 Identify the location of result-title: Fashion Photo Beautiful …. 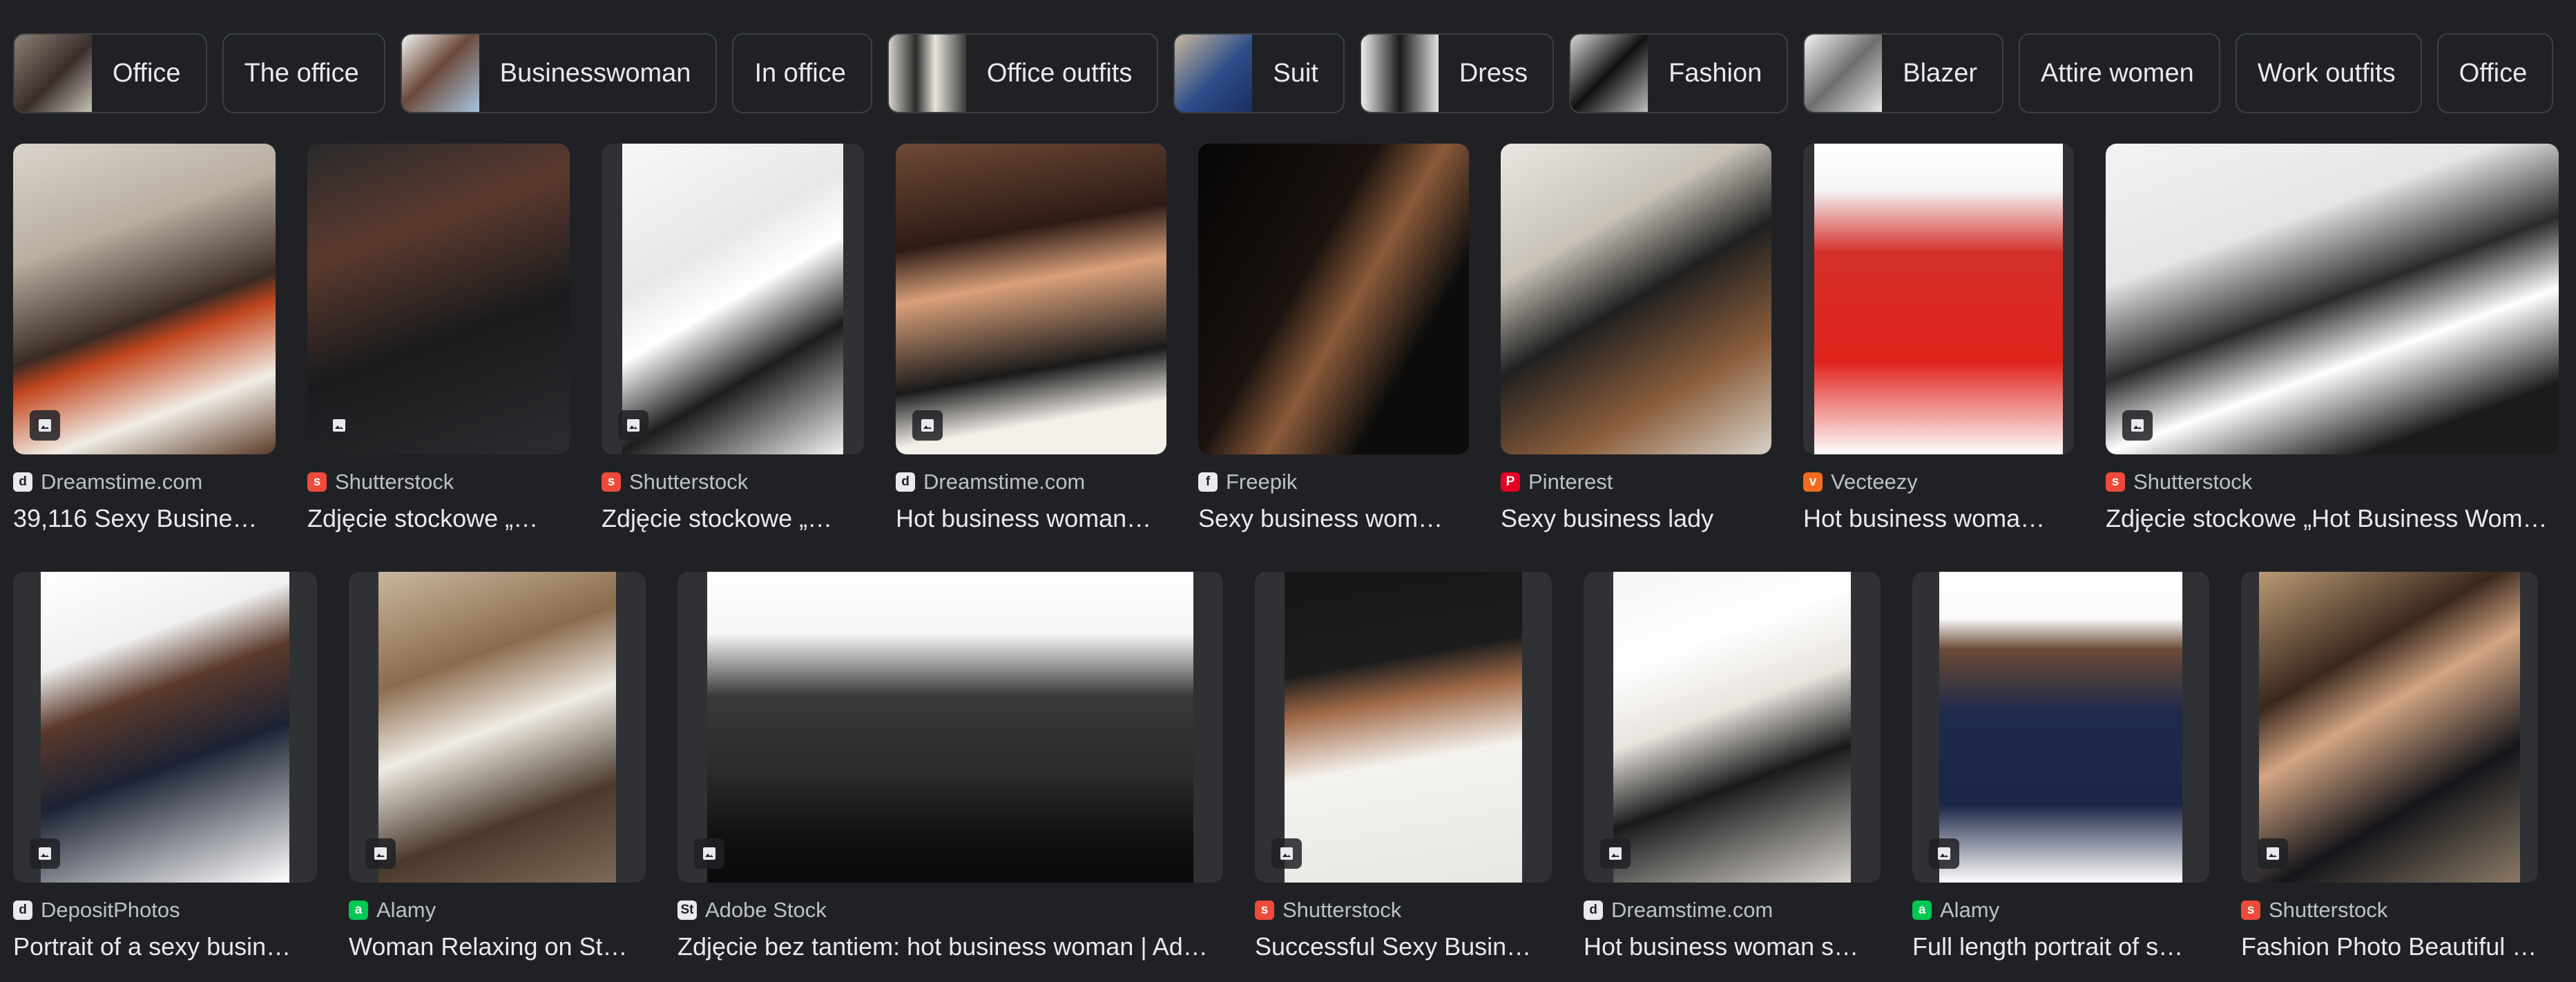
(2389, 947).